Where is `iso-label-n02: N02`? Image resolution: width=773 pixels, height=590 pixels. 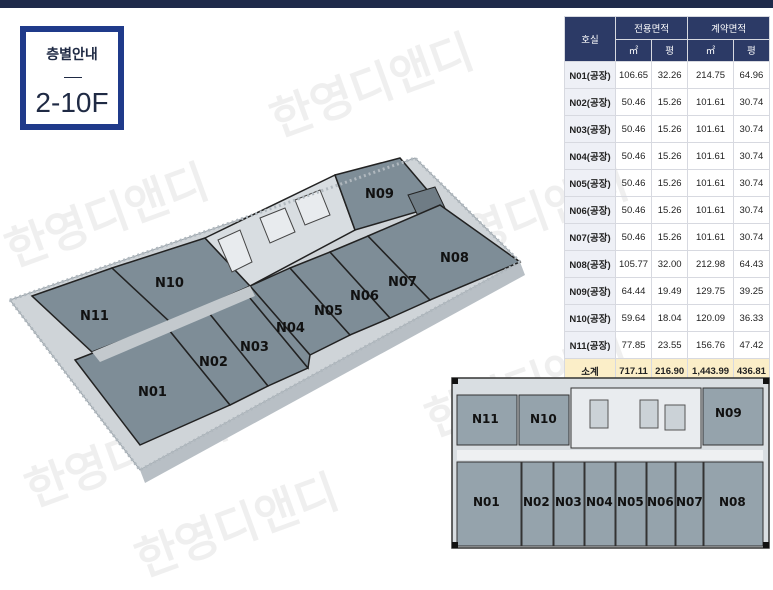 iso-label-n02: N02 is located at coordinates (213, 362).